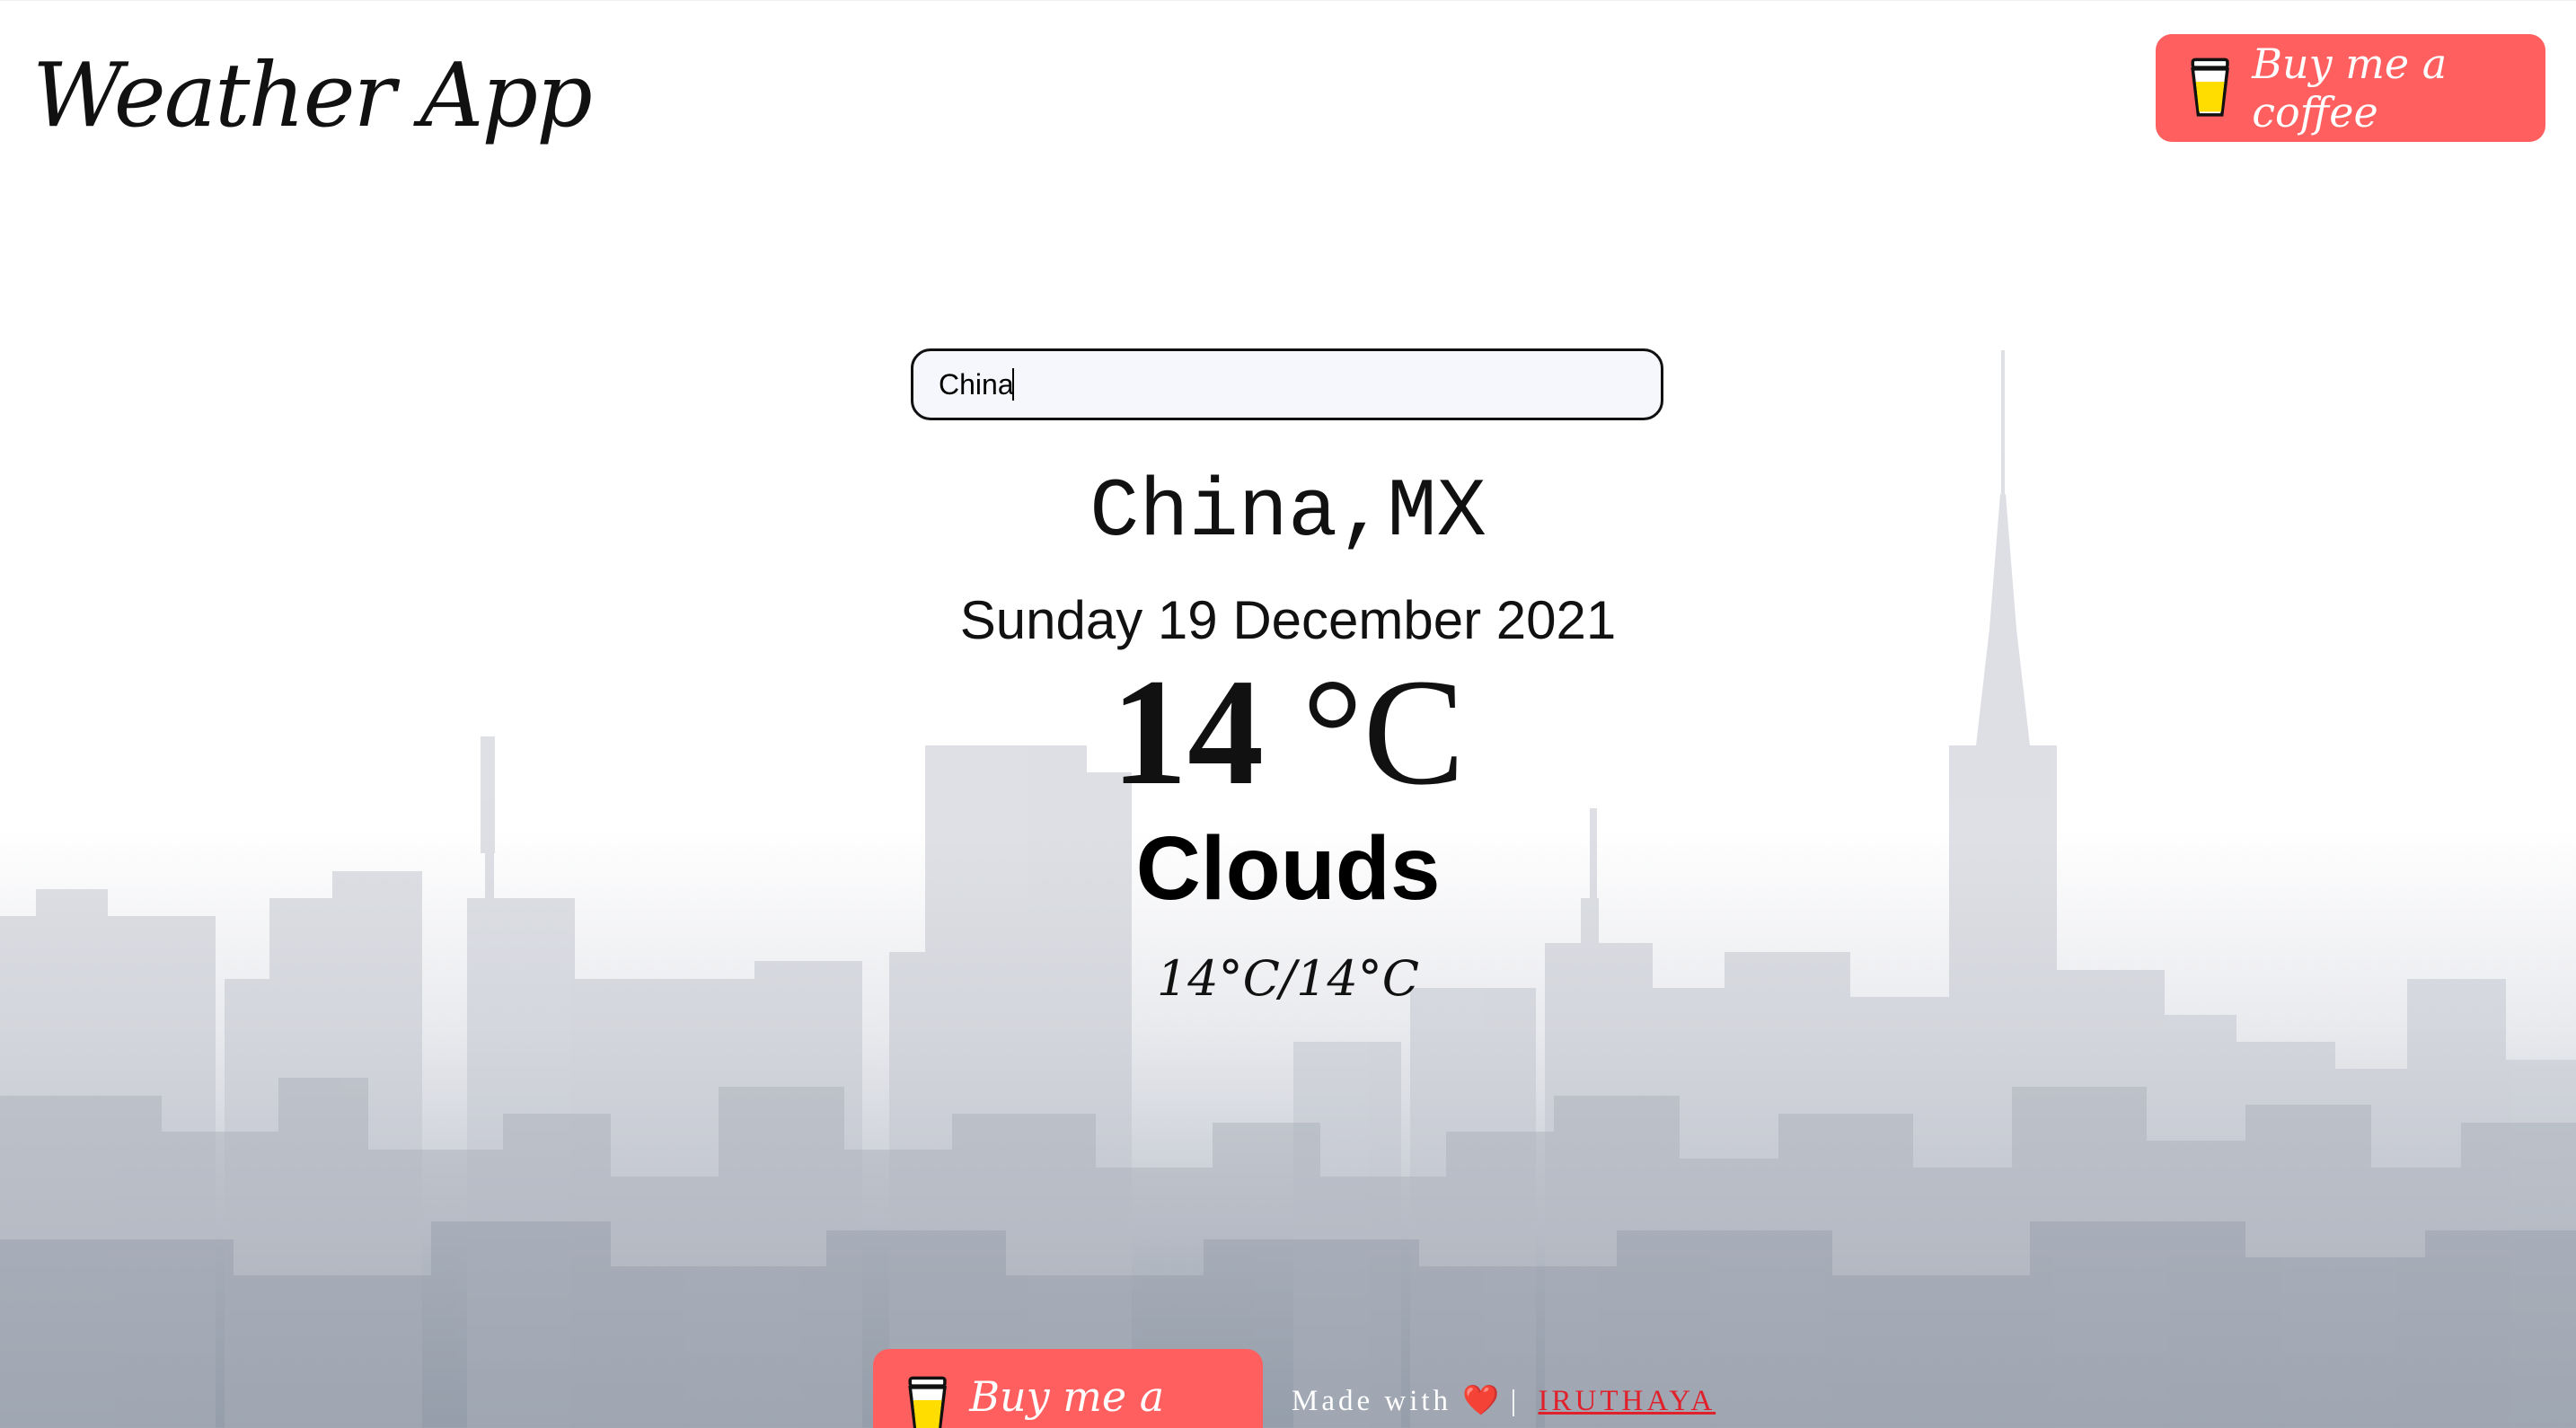 The width and height of the screenshot is (2576, 1428). I want to click on coffee-button-label: Buy me a coffee, so click(2350, 88).